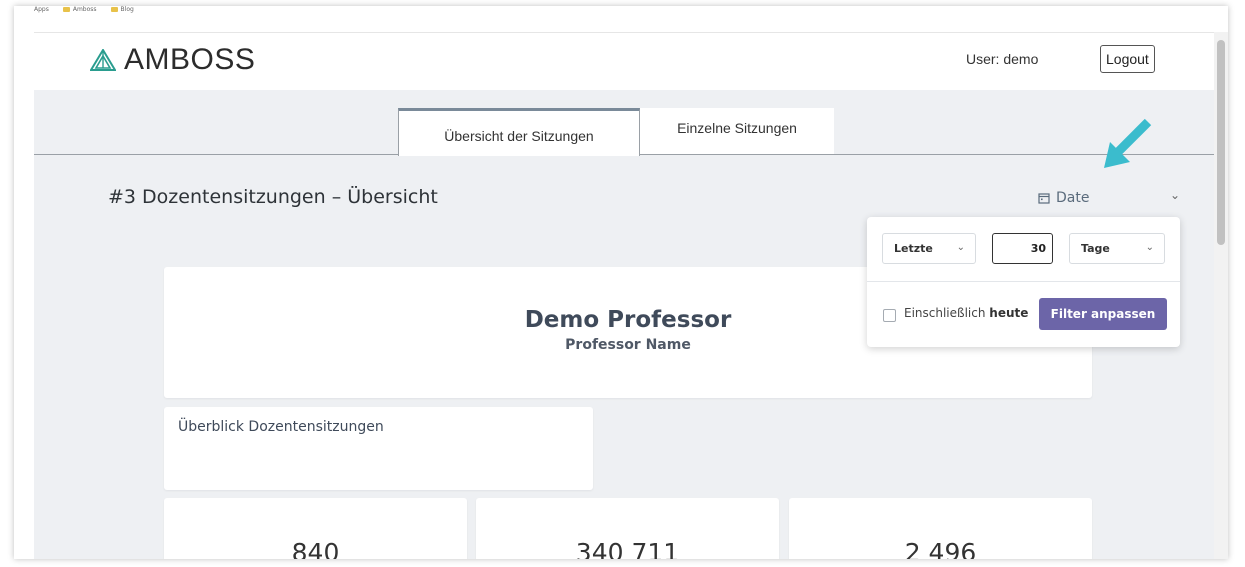 The image size is (1245, 567). Describe the element at coordinates (1127, 59) in the screenshot. I see `logout-button: Logout` at that location.